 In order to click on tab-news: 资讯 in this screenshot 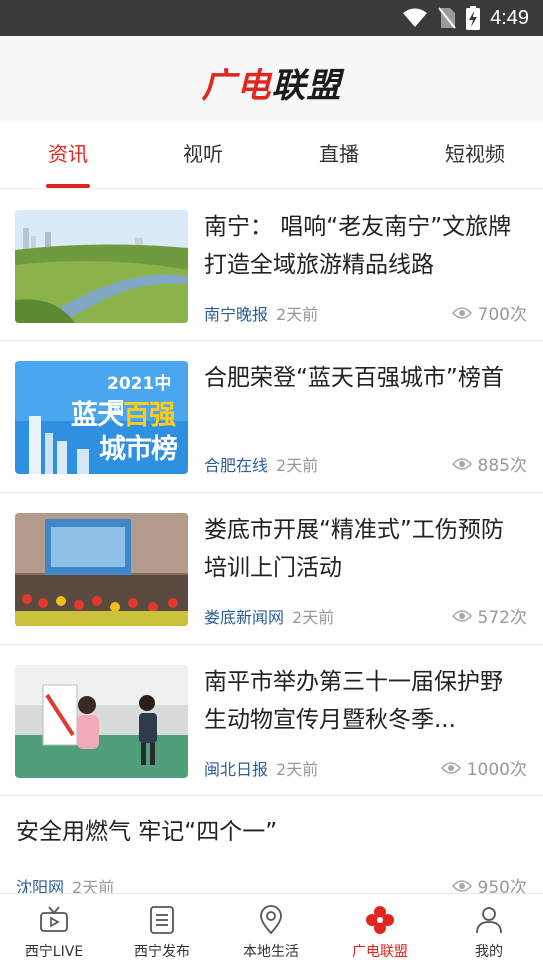, I will do `click(68, 155)`.